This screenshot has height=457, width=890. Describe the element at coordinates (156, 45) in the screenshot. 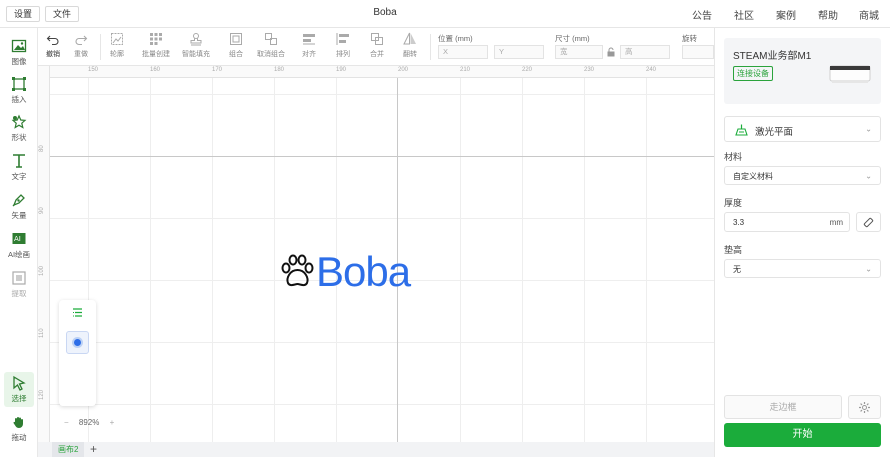

I see `batch-create-button: 批量创建` at that location.